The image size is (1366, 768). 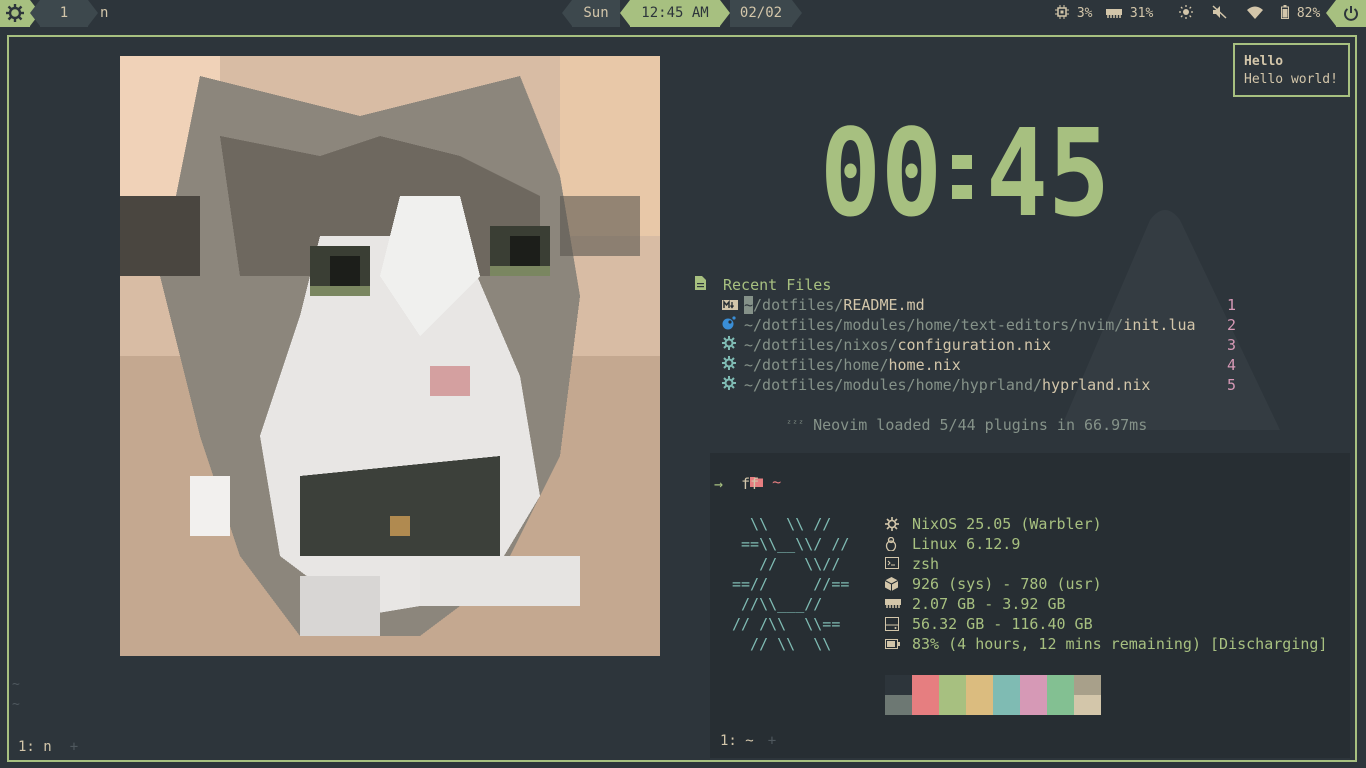 I want to click on fetch-kernel: Linux 6.12.9, so click(x=966, y=544).